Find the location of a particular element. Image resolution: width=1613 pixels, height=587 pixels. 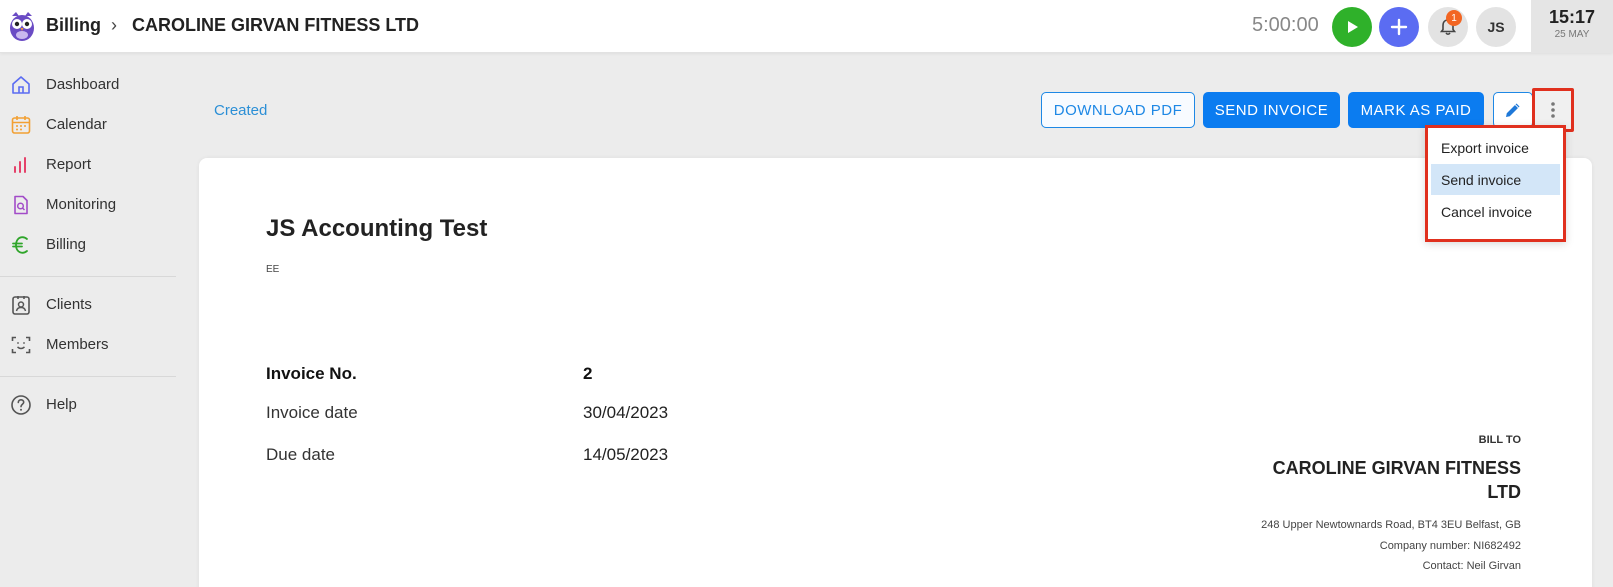

sidebar-item-label: Billing is located at coordinates (66, 244).